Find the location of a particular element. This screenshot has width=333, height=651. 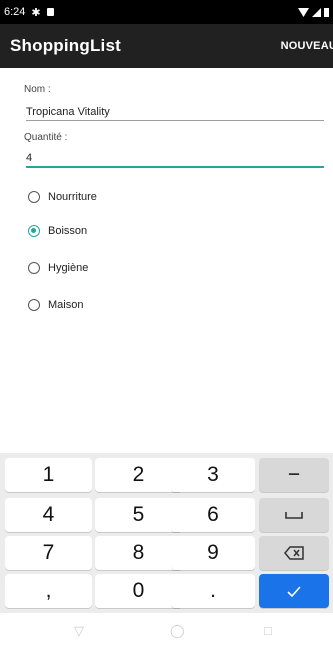

status-bar: 6:24 ✱ is located at coordinates (166, 12).